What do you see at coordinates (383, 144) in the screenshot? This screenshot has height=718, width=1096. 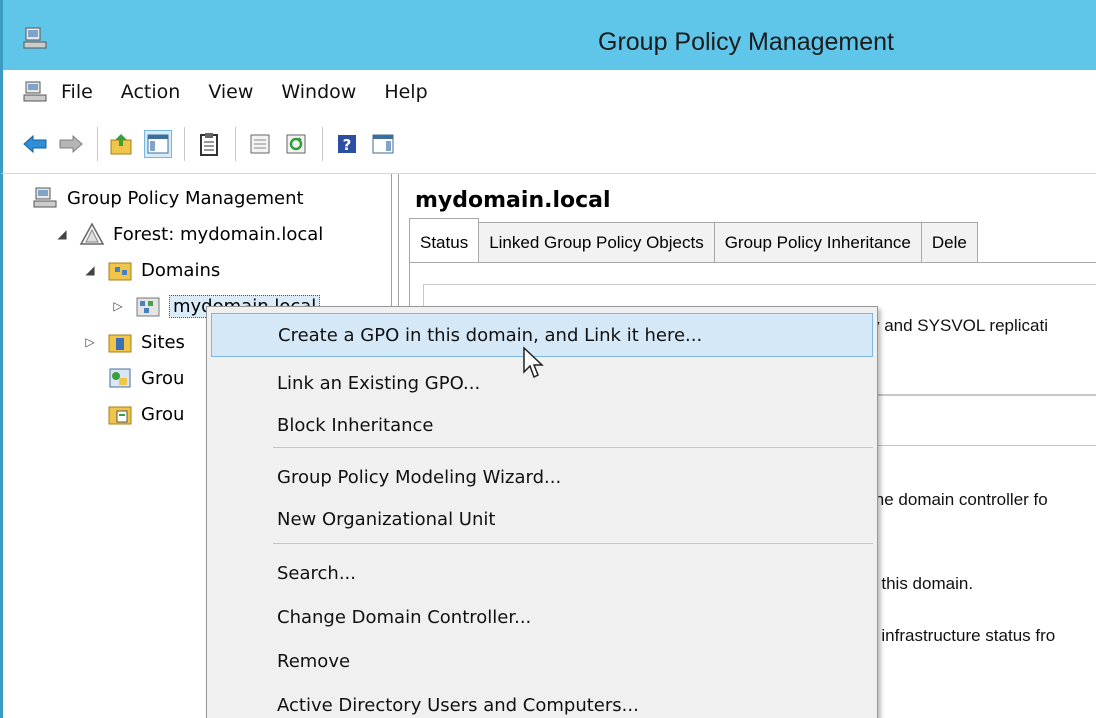 I see `show-action-pane-icon` at bounding box center [383, 144].